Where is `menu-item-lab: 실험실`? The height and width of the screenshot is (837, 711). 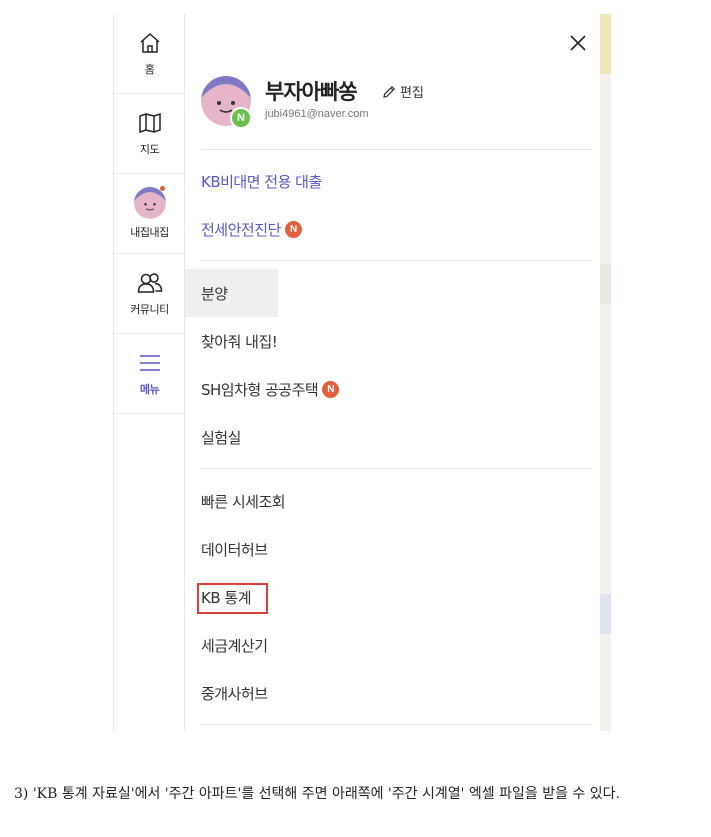
menu-item-lab: 실험실 is located at coordinates (213, 437).